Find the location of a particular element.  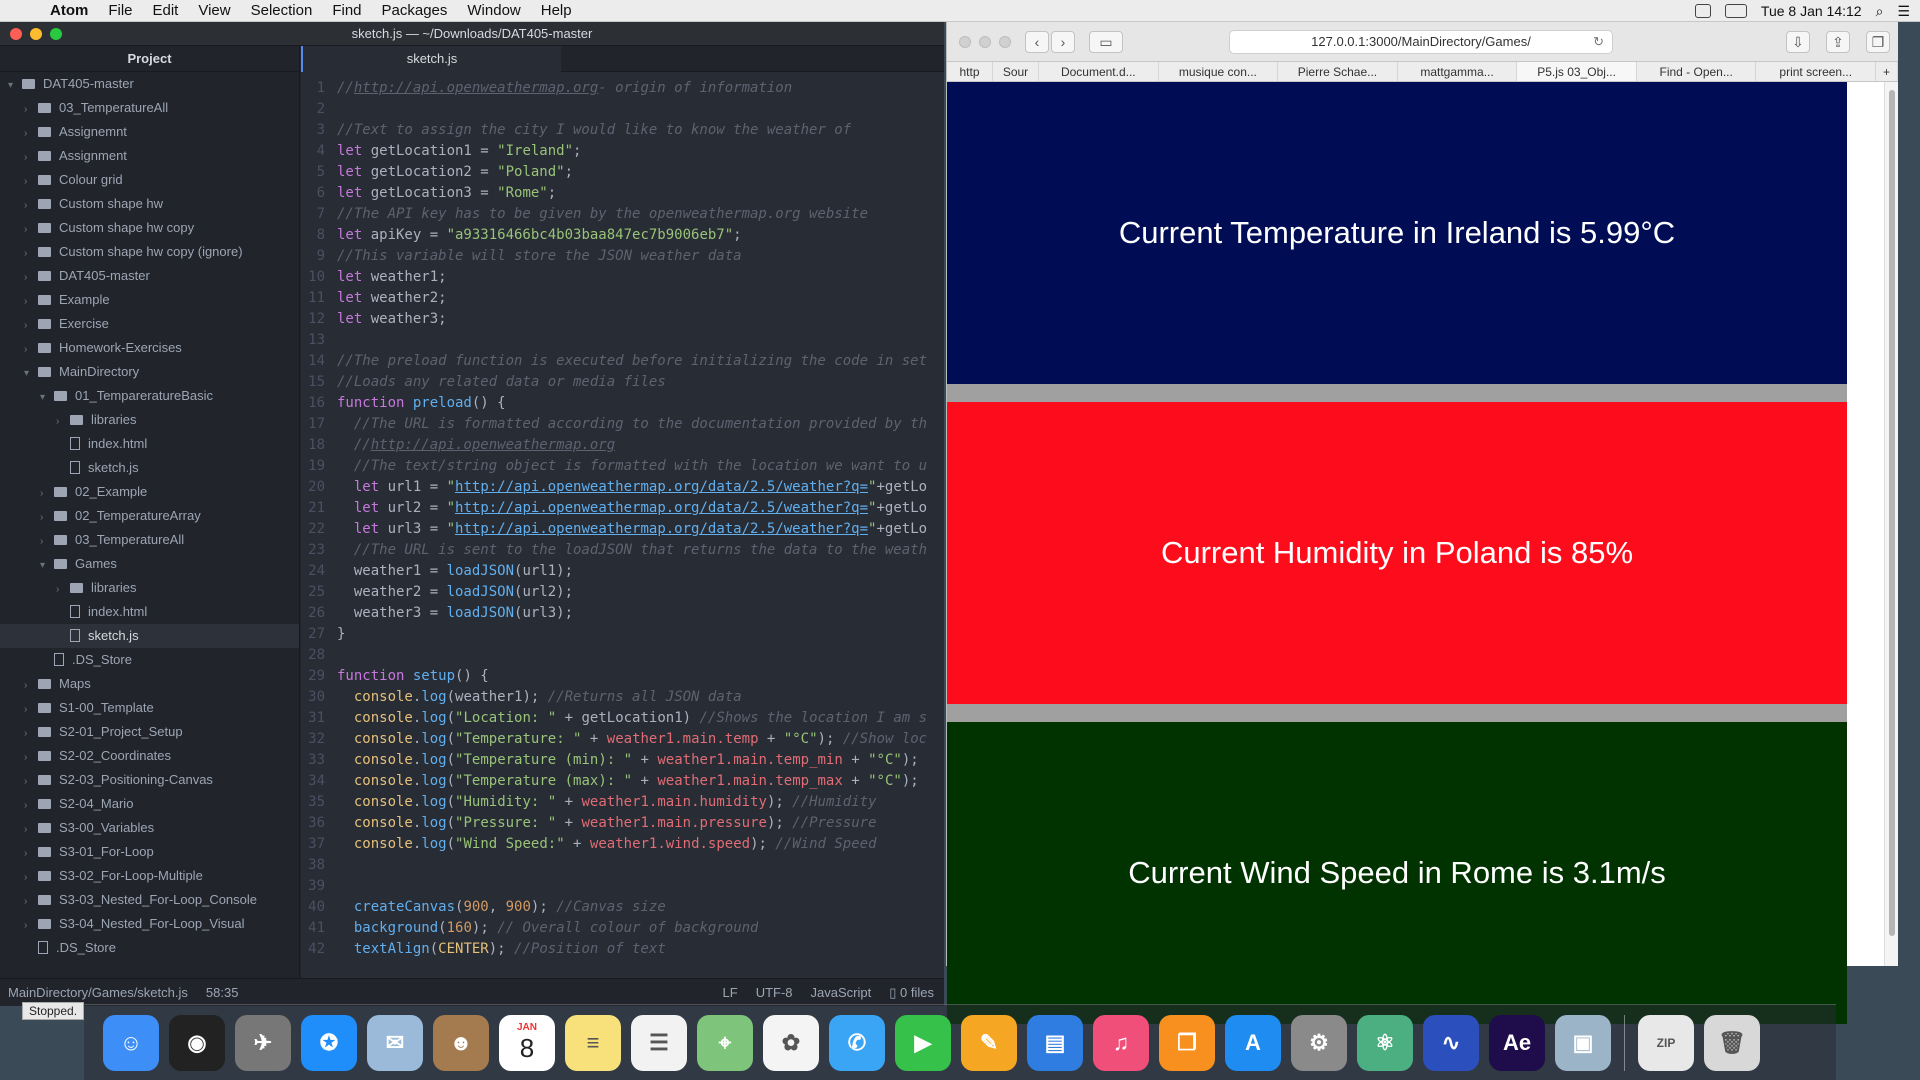

system-preferences-icon: ⚙ is located at coordinates (1319, 1042).